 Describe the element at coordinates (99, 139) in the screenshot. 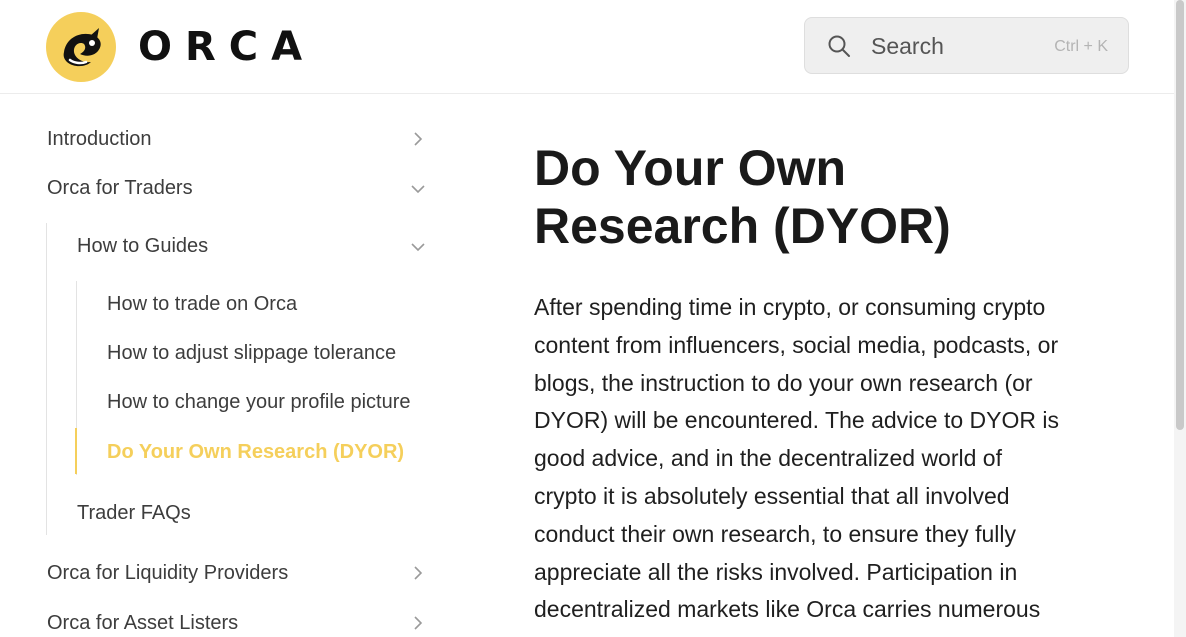

I see `sidebar-item-introduction: Introduction` at that location.